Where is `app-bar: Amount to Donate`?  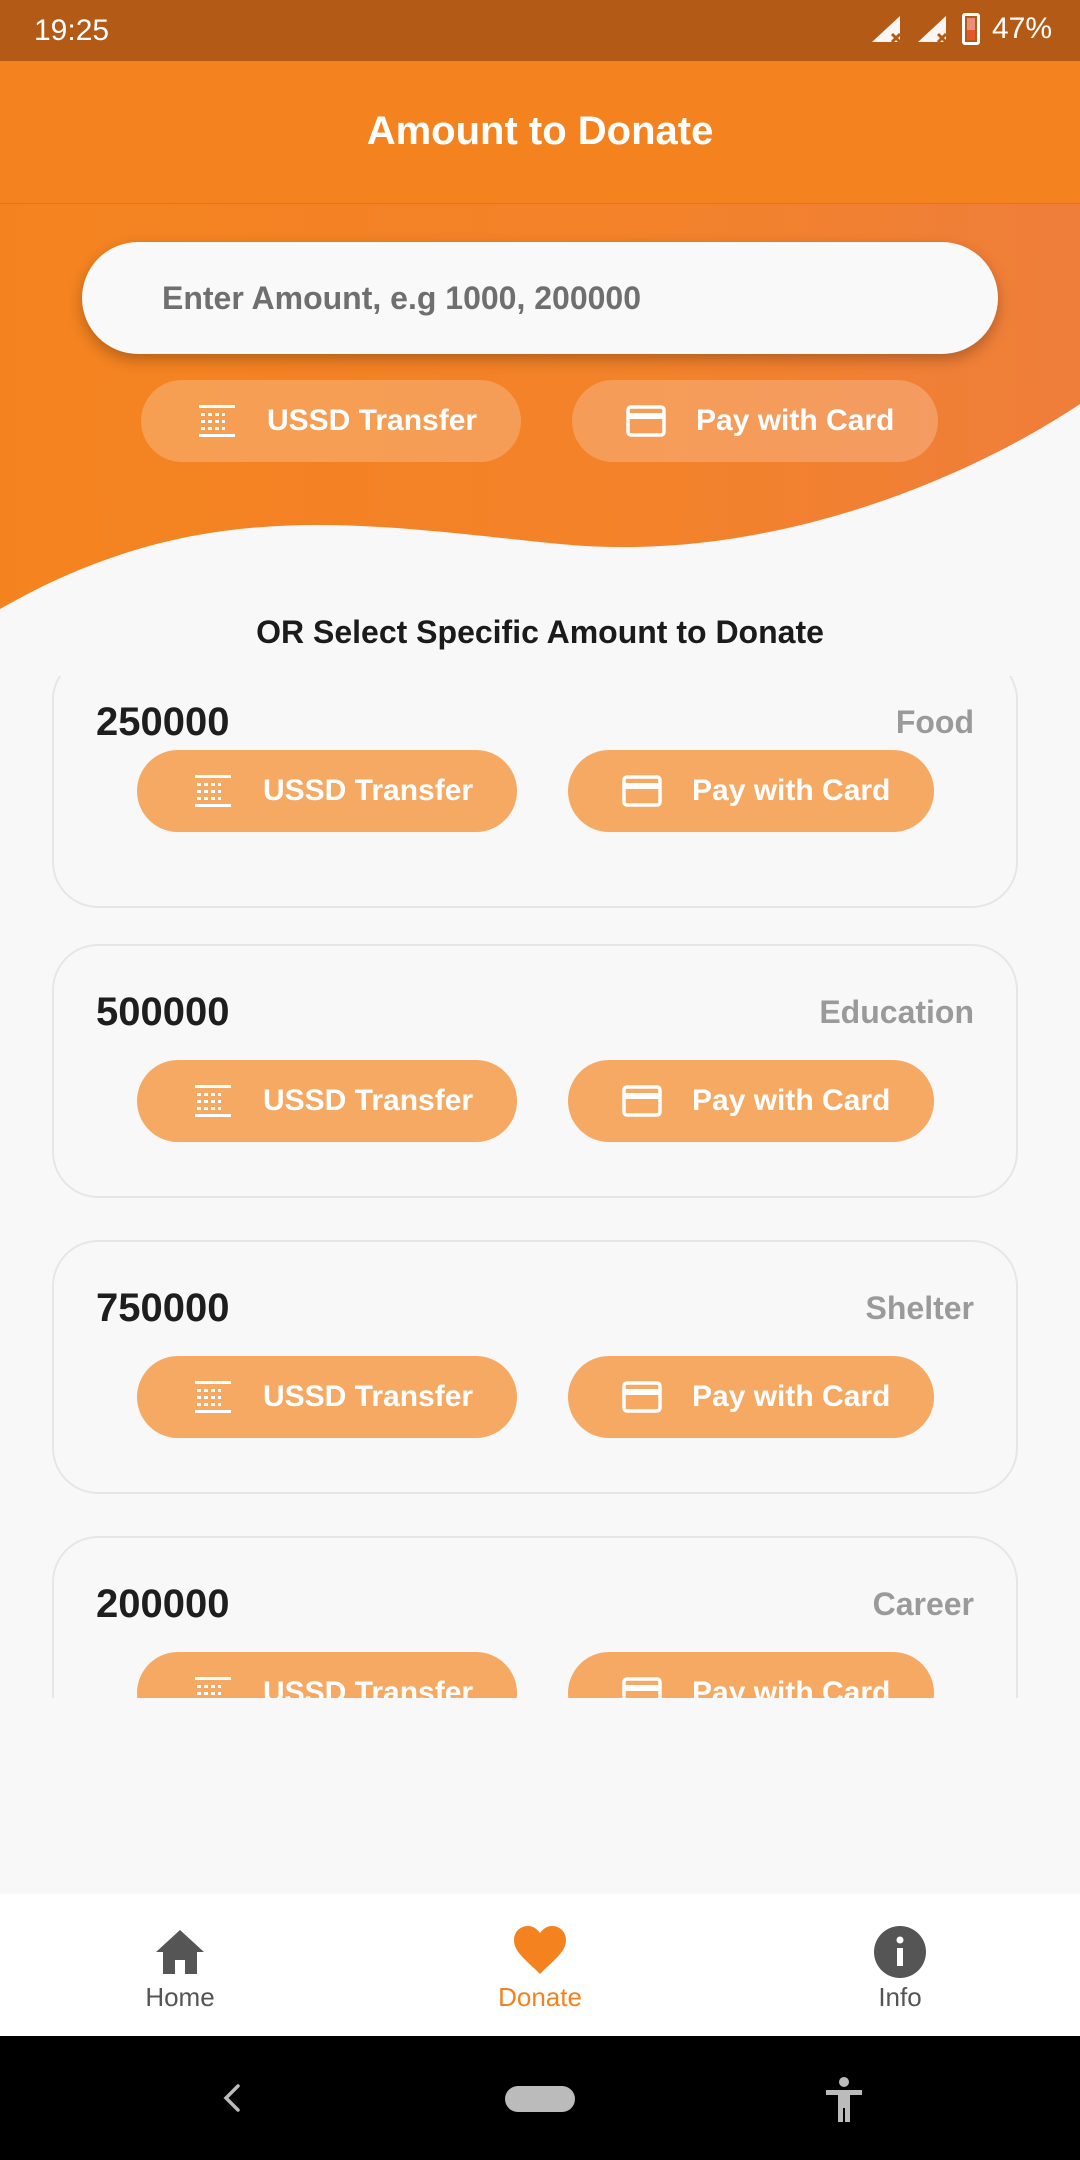 app-bar: Amount to Donate is located at coordinates (540, 132).